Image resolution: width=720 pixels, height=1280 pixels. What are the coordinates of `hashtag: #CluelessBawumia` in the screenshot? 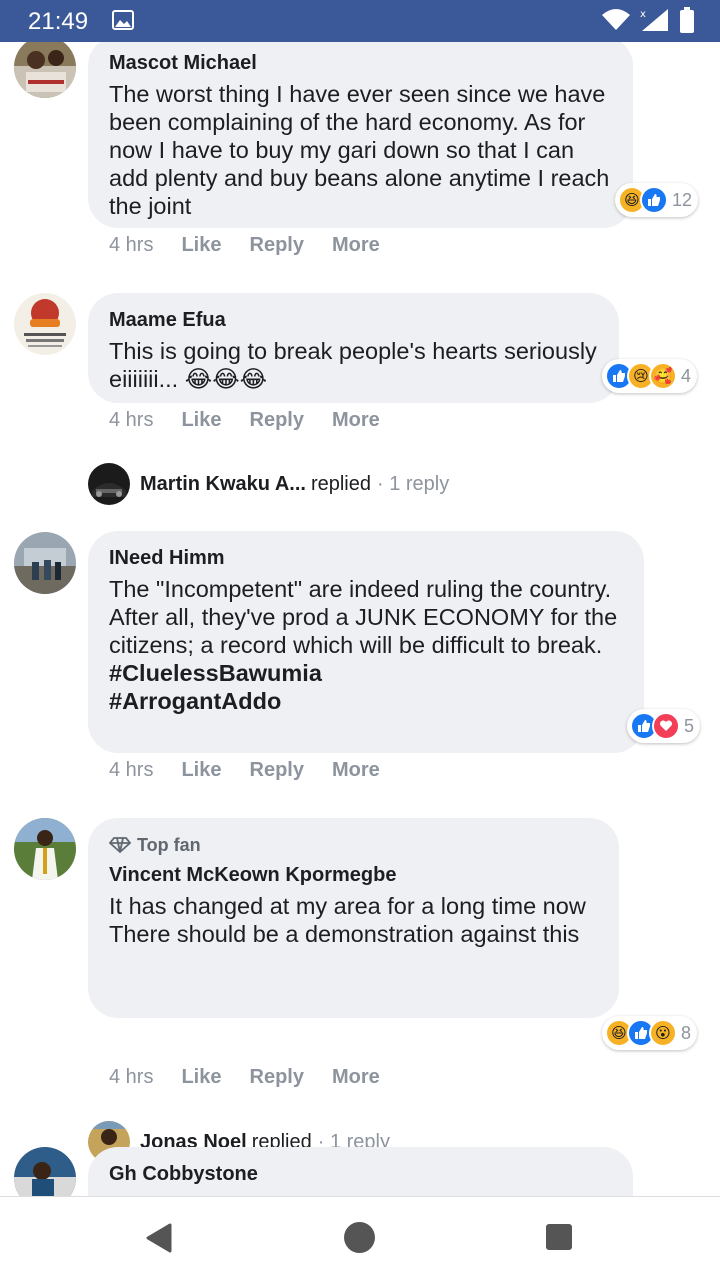 It's located at (215, 673).